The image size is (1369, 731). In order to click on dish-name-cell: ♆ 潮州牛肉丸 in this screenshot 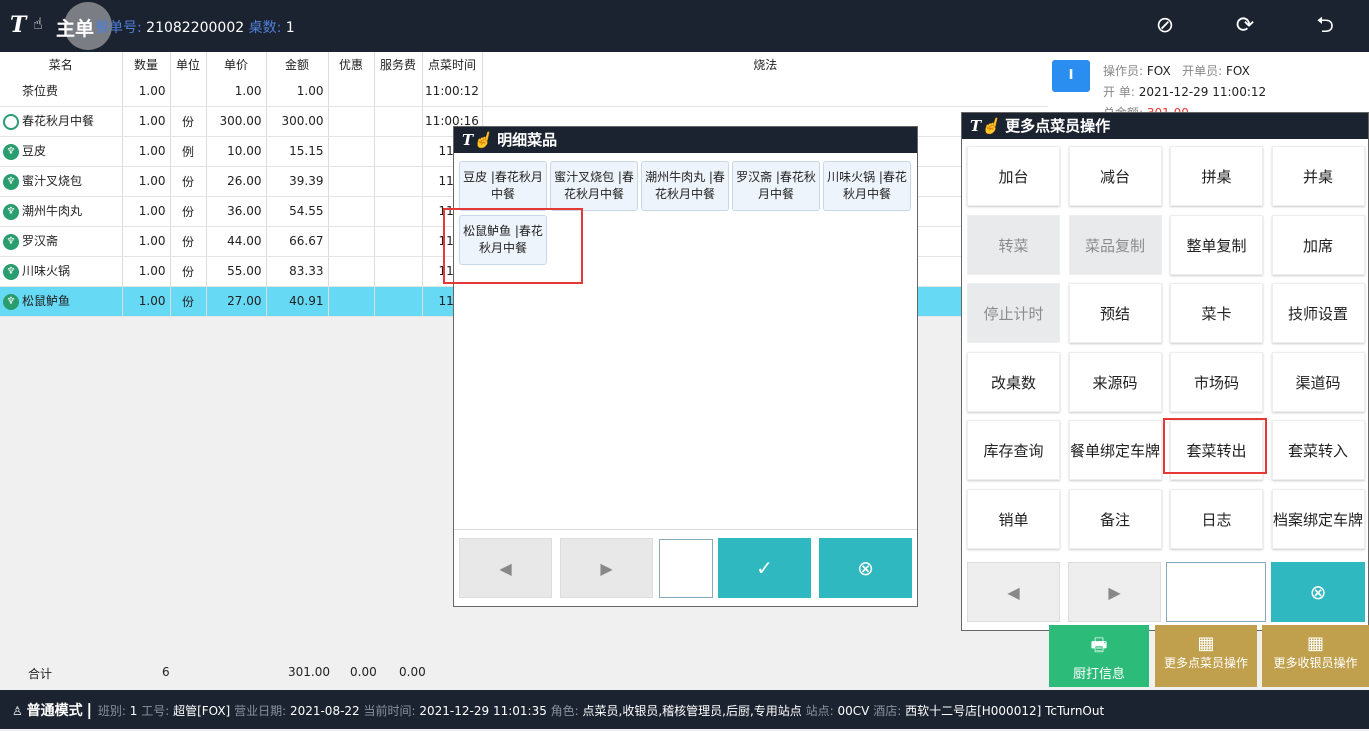, I will do `click(61, 211)`.